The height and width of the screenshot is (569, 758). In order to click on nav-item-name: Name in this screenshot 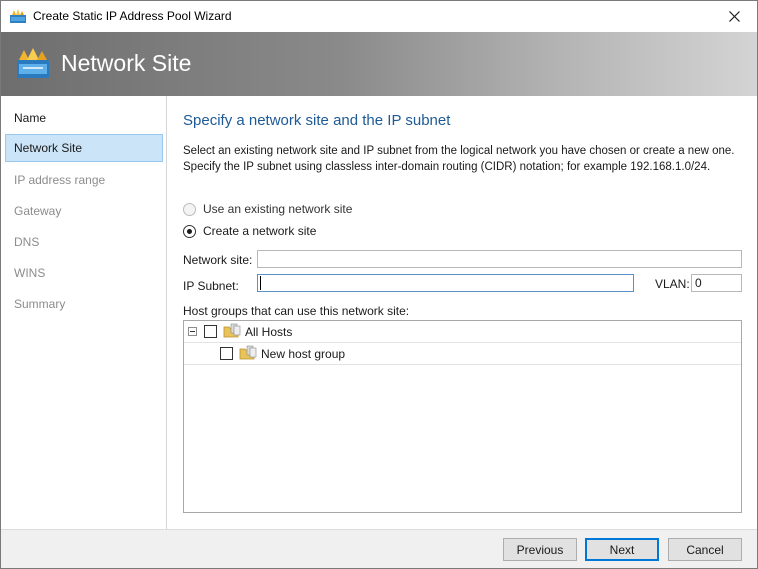, I will do `click(84, 118)`.